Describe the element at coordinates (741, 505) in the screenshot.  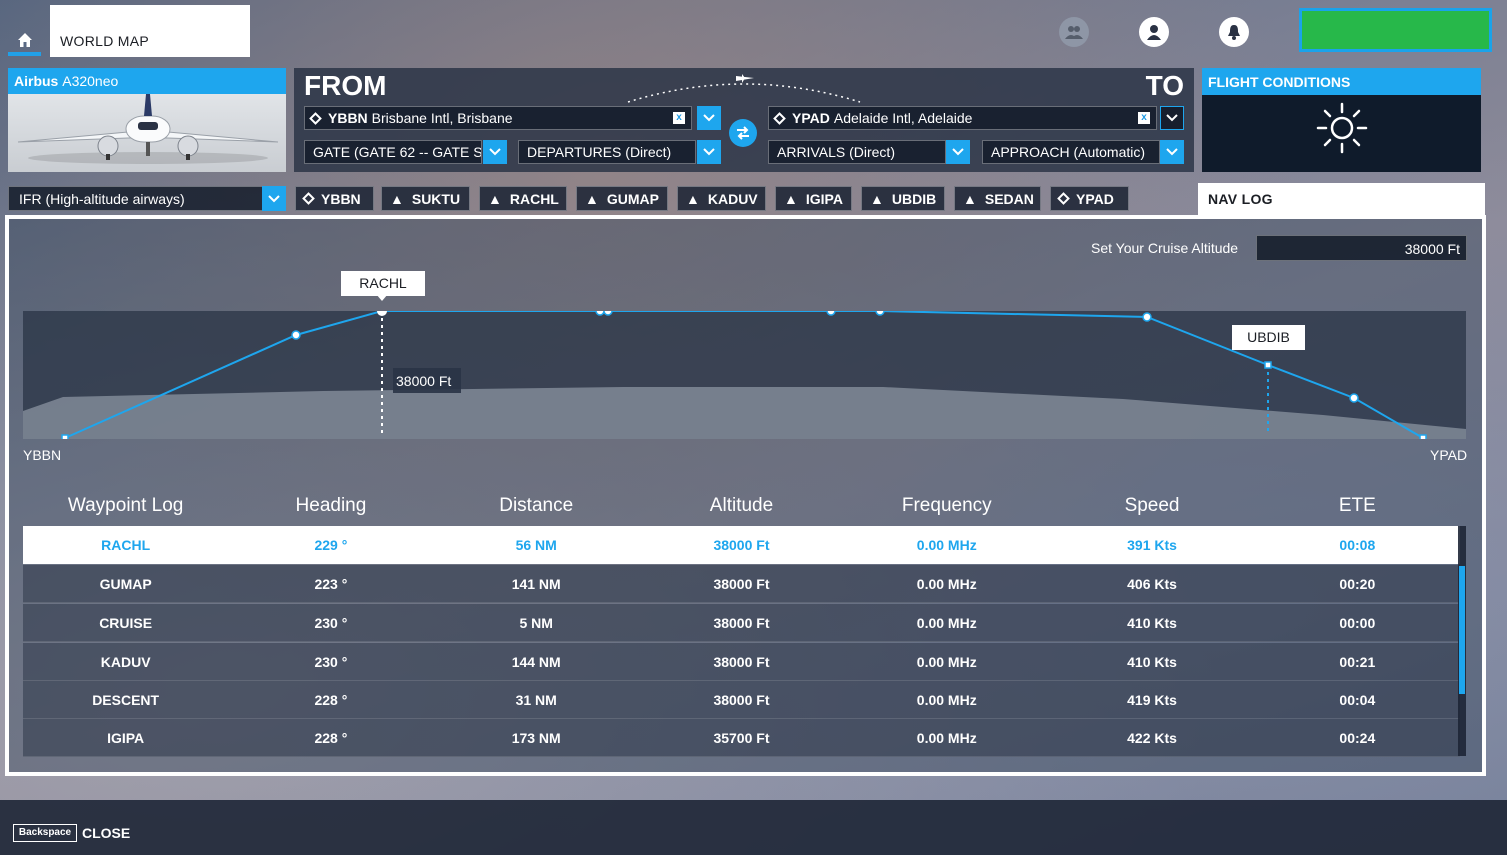
I see `column-header: Altitude` at that location.